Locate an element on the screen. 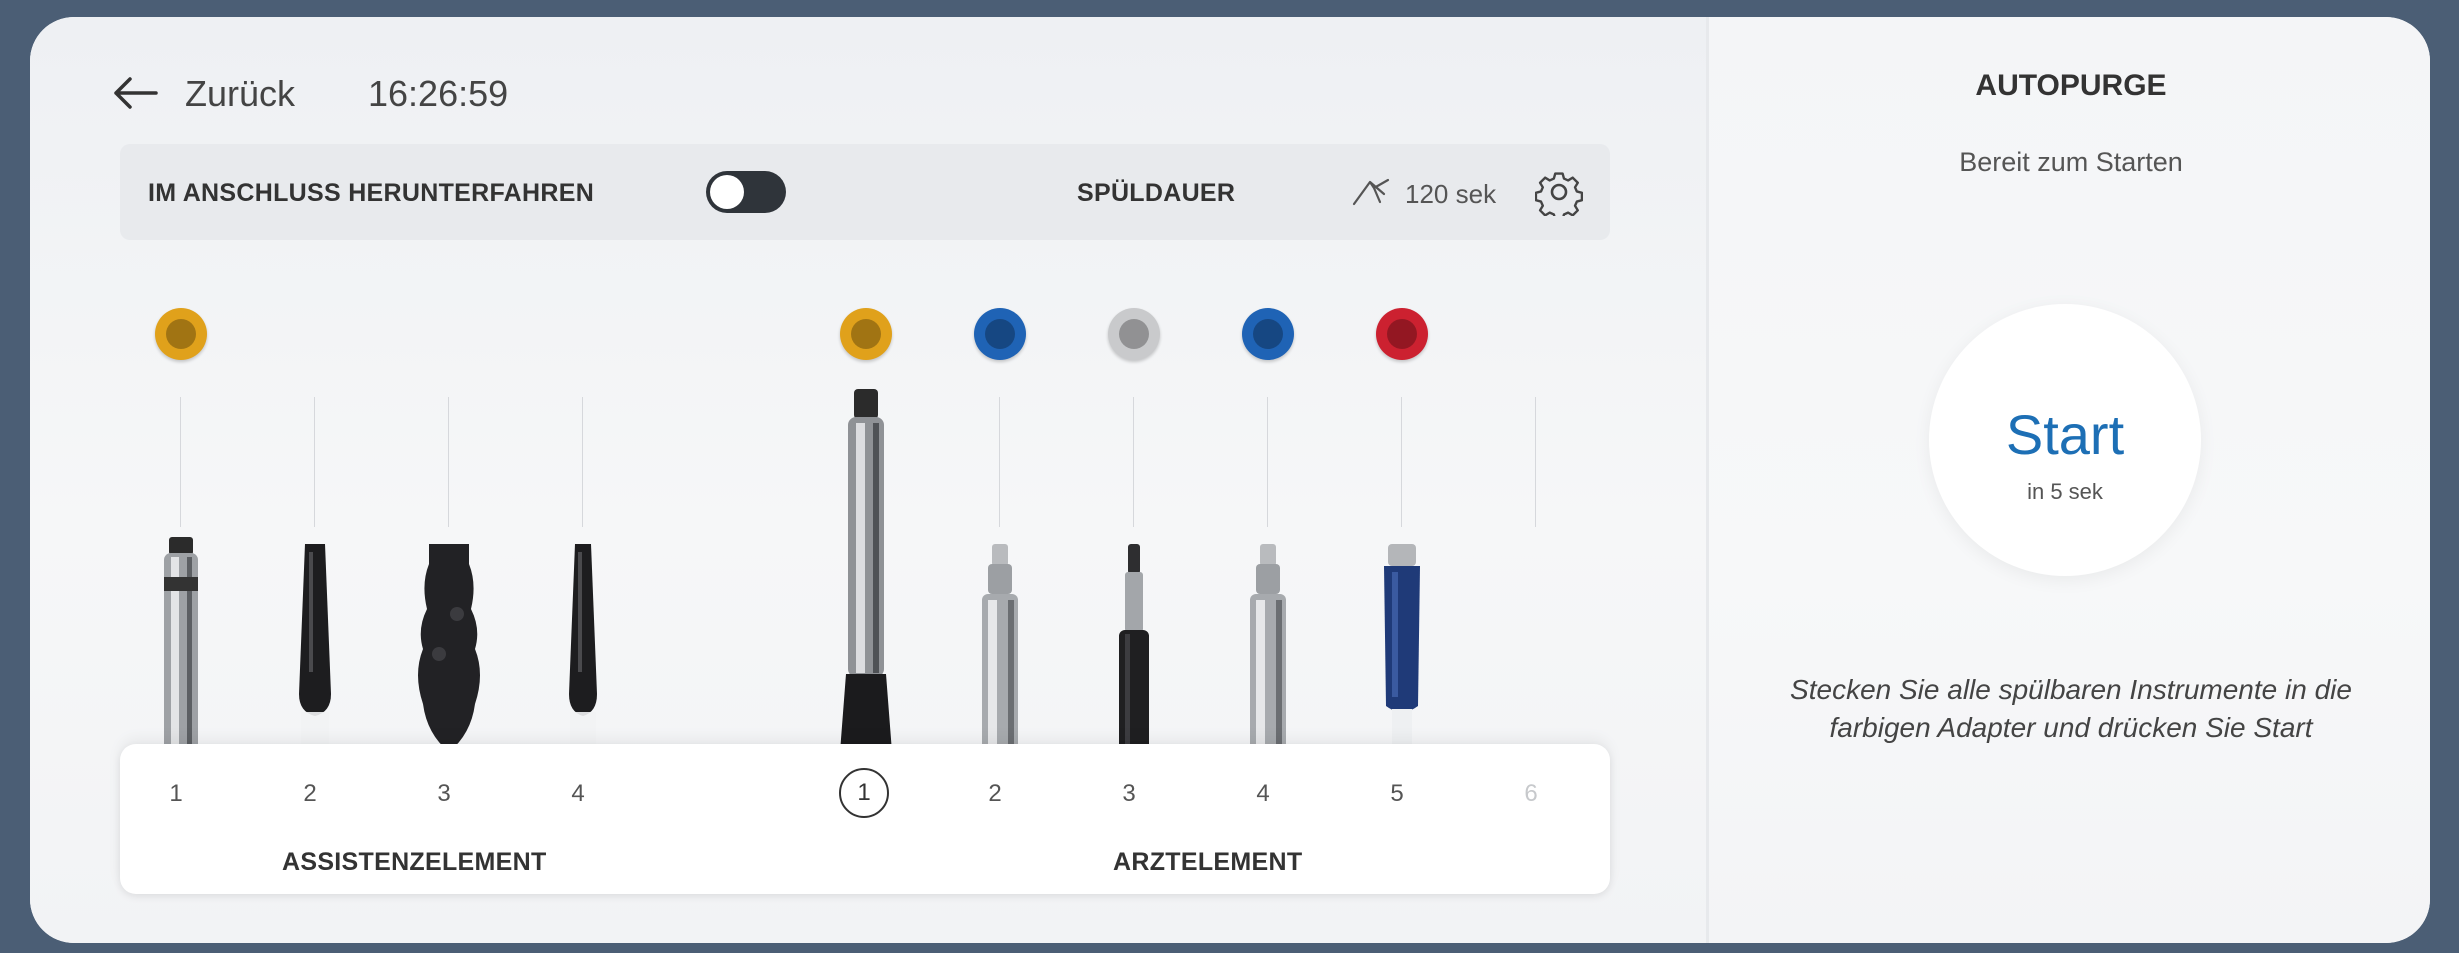 The height and width of the screenshot is (953, 2459). shutdown-toggle is located at coordinates (746, 192).